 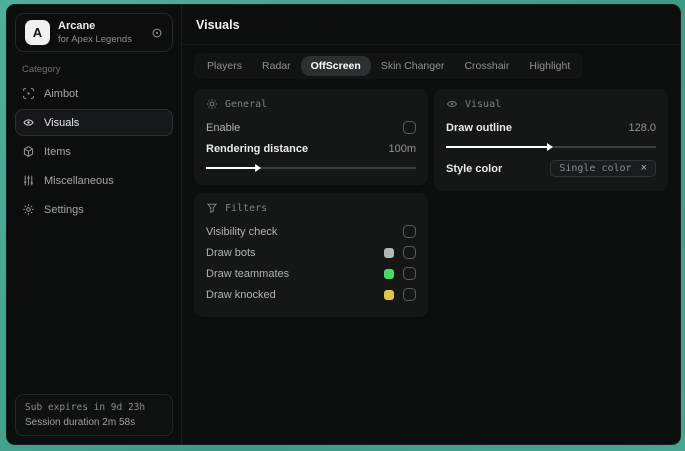 I want to click on draw-knocked-color-swatch, so click(x=389, y=294).